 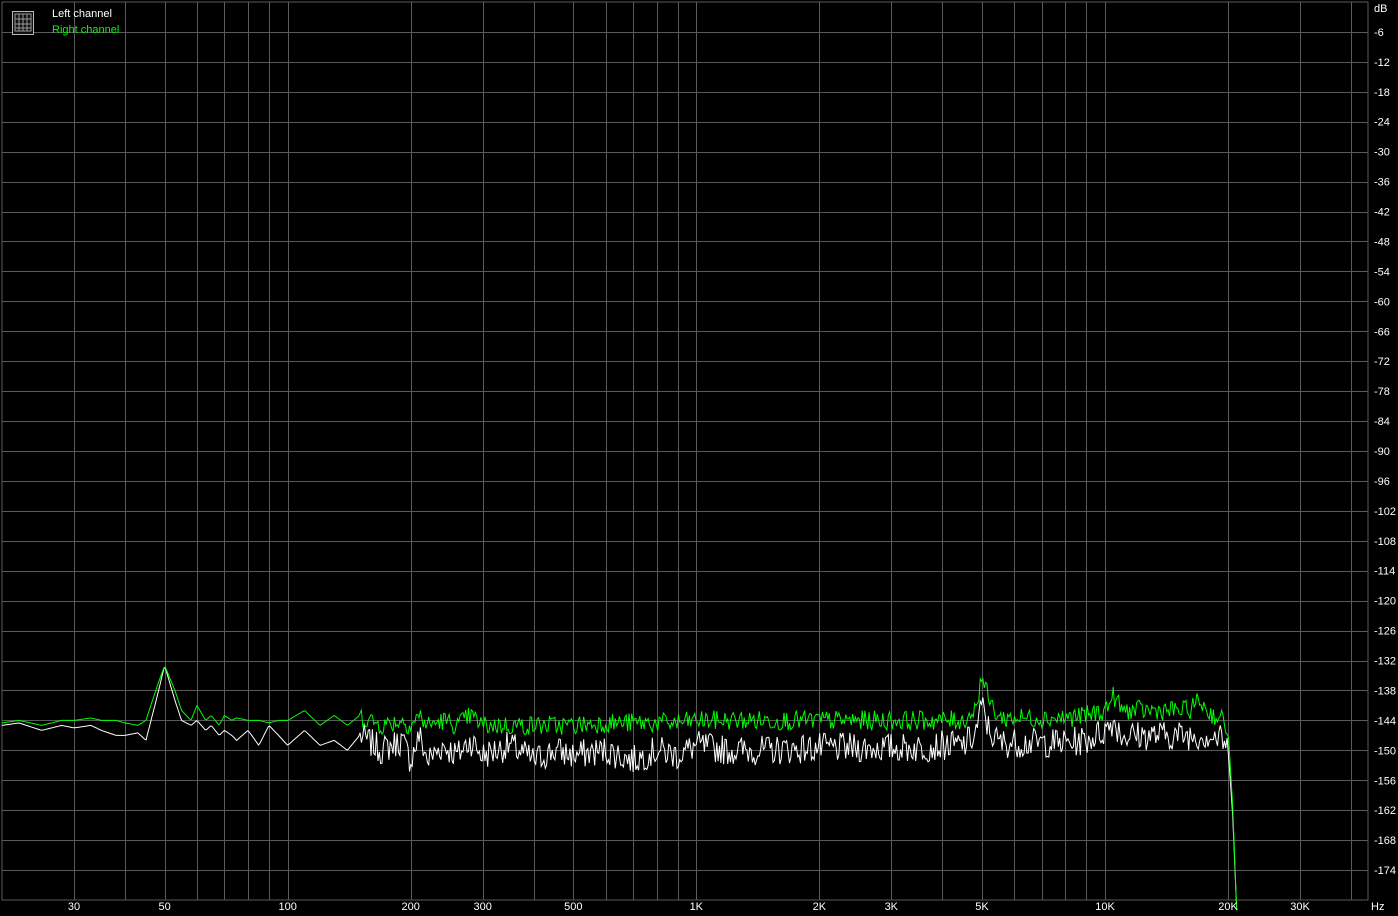 I want to click on y-tick-label: -30, so click(x=1382, y=153).